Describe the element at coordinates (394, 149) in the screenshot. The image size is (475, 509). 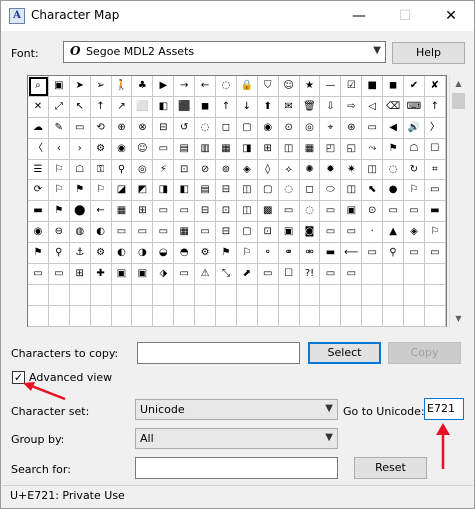
I see `character-cell: ⚑` at that location.